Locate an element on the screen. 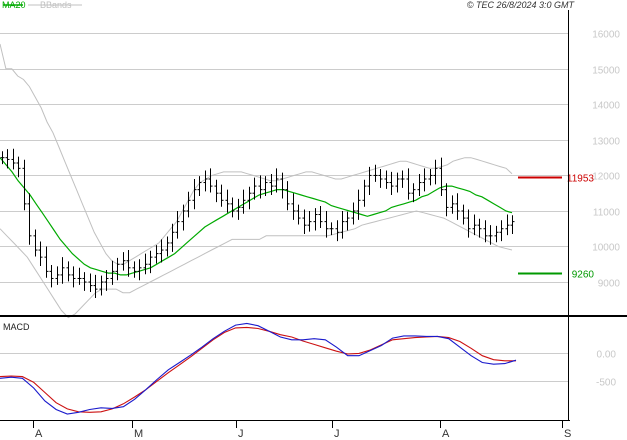 Image resolution: width=627 pixels, height=440 pixels. price-axis-labels: 9000 10000 11000 12000 13000 14000 15000 16000 is located at coordinates (606, 160).